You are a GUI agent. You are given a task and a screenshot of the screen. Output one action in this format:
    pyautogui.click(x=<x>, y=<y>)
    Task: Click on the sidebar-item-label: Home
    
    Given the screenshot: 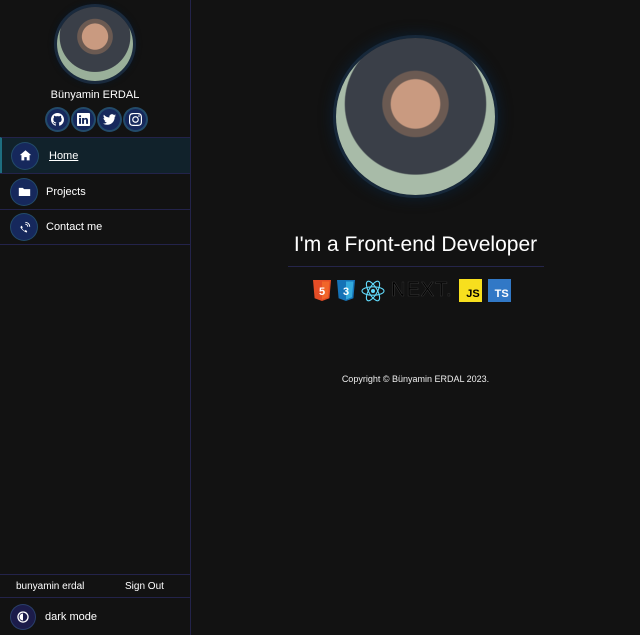 What is the action you would take?
    pyautogui.click(x=64, y=155)
    